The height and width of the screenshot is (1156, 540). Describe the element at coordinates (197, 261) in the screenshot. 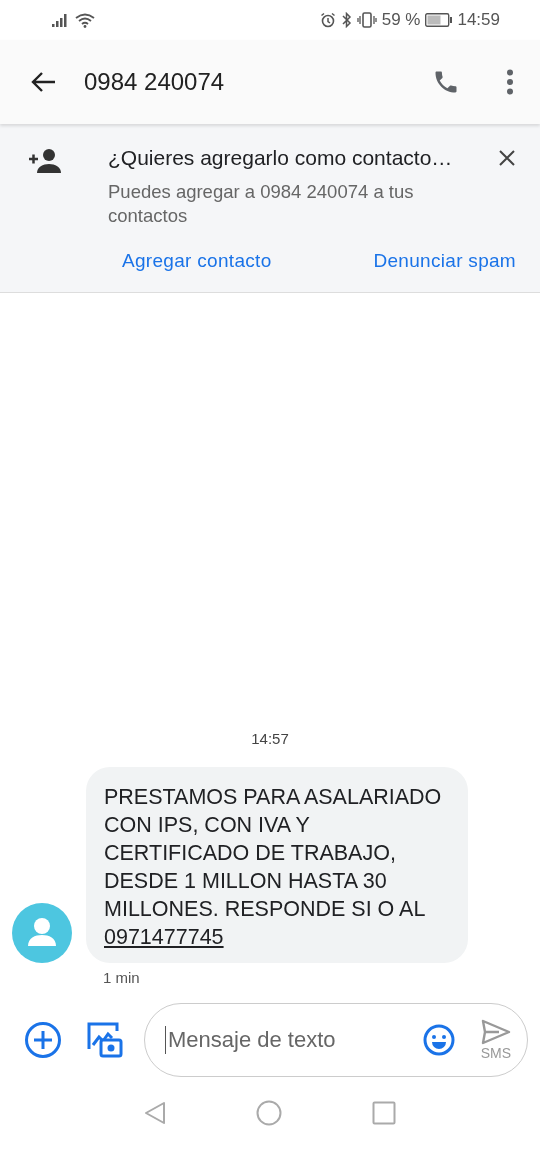

I see `banner-action-button: Agregar contacto` at that location.